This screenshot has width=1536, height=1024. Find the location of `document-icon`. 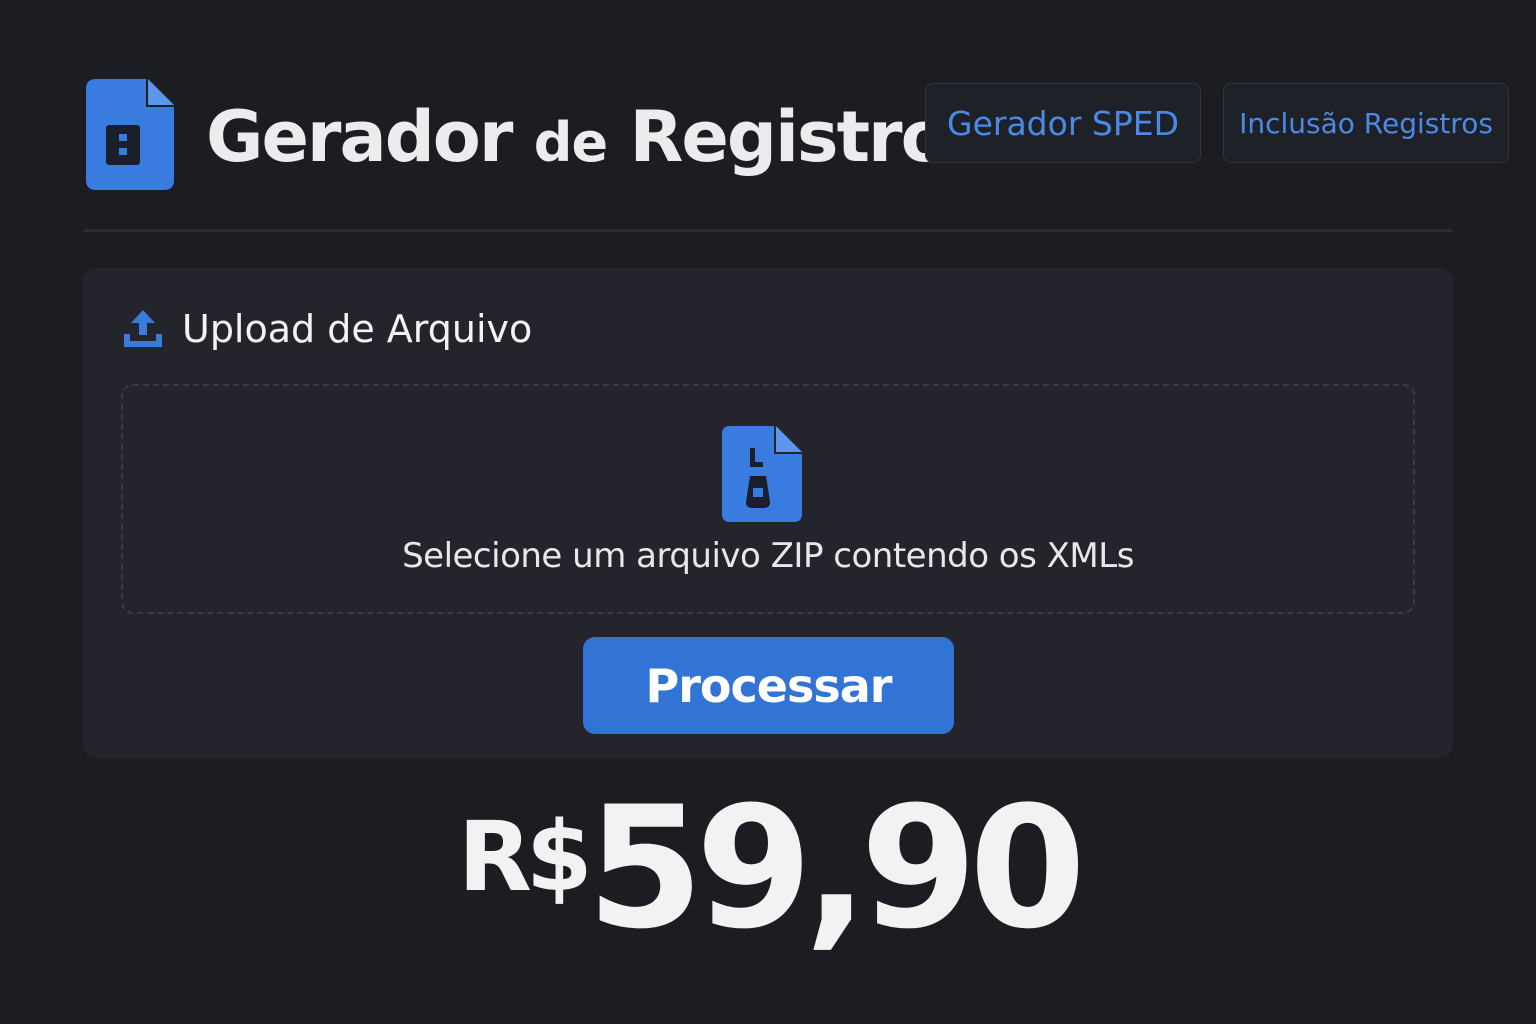

document-icon is located at coordinates (130, 134).